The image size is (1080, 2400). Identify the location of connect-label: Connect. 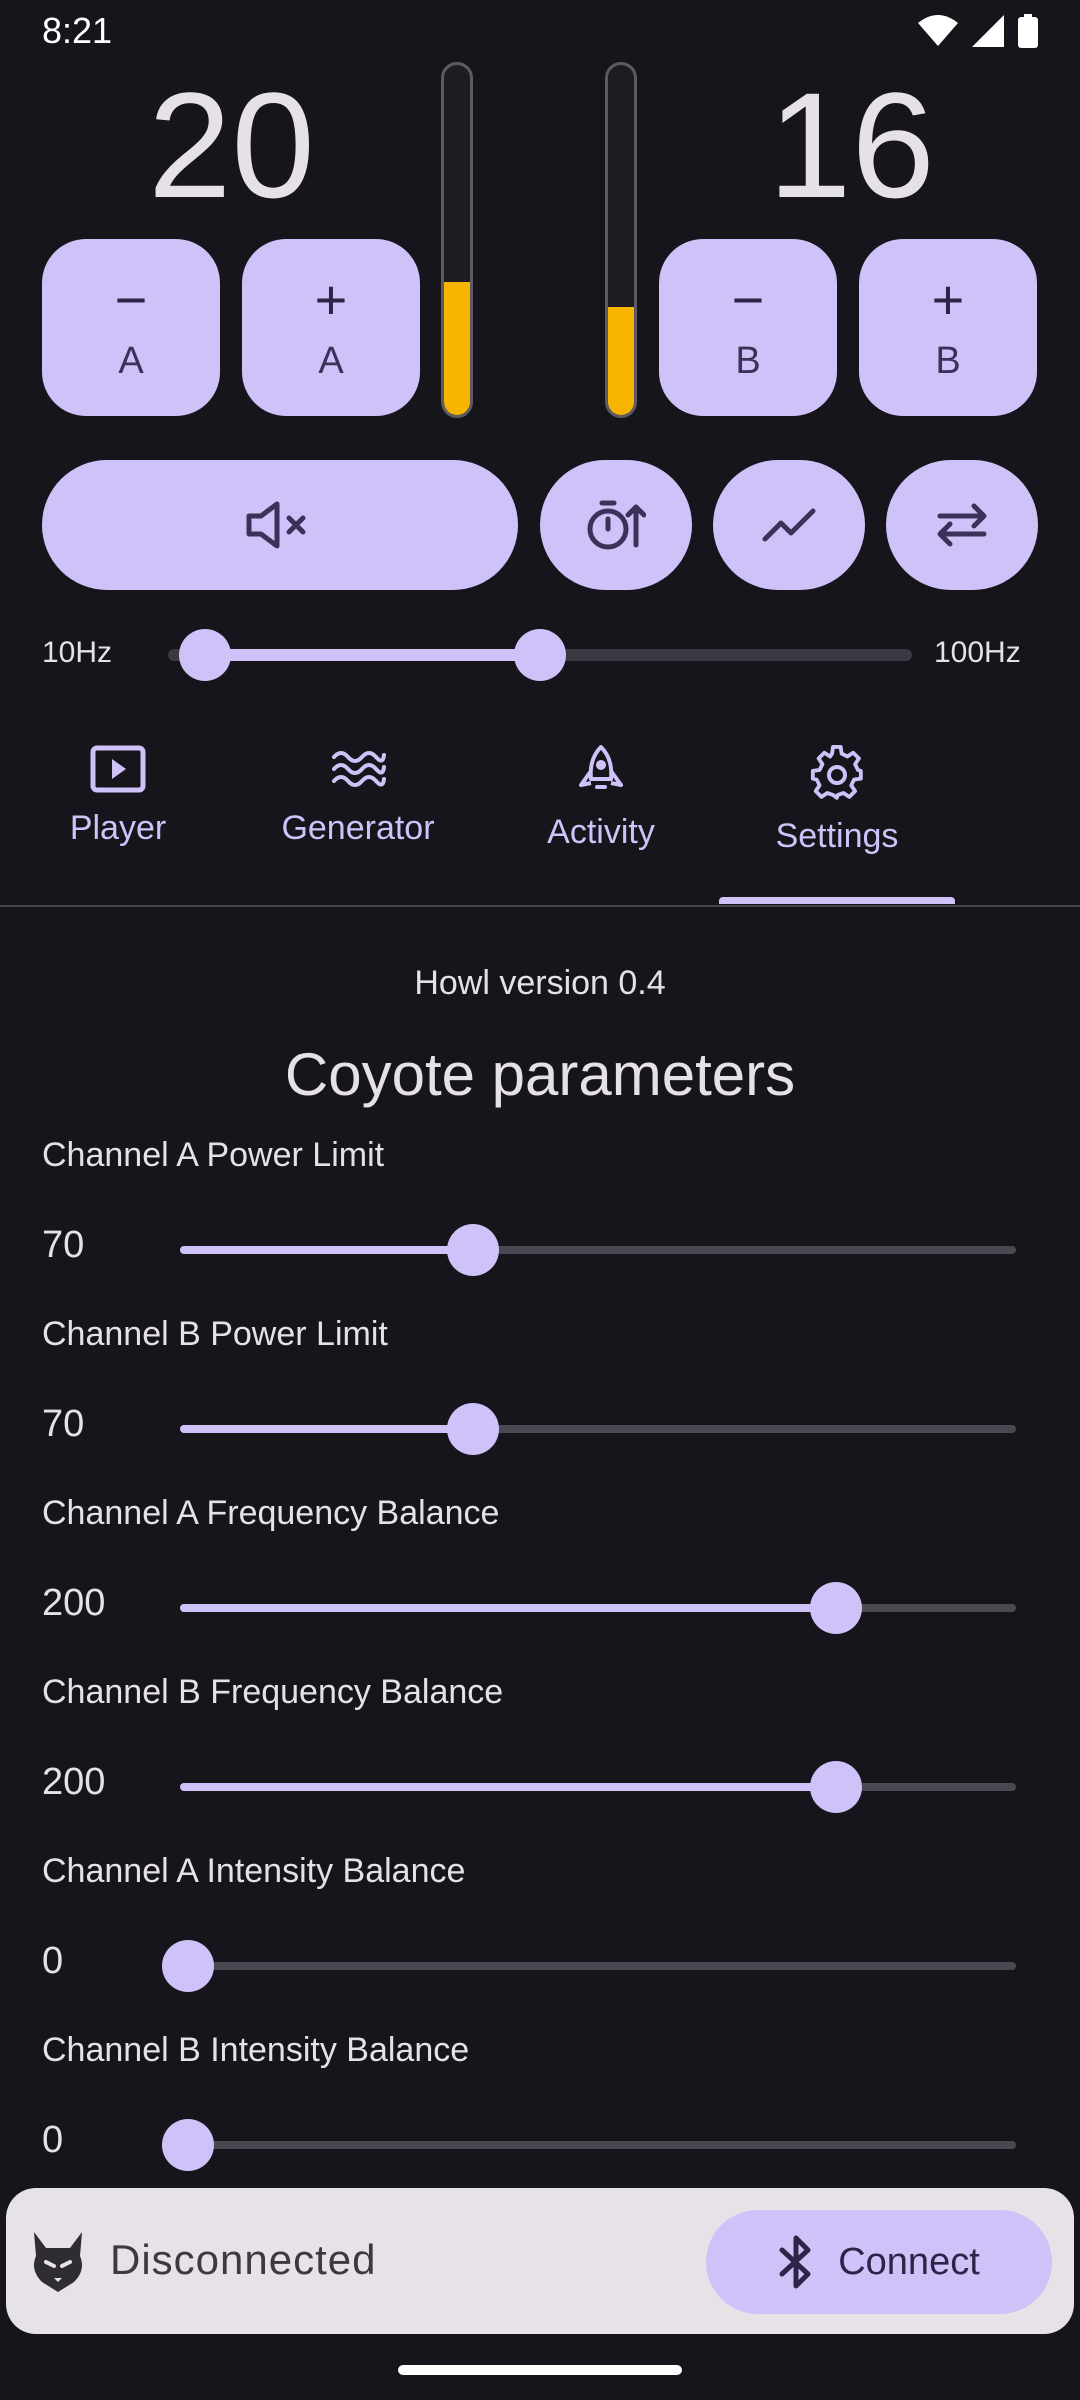
(909, 2261).